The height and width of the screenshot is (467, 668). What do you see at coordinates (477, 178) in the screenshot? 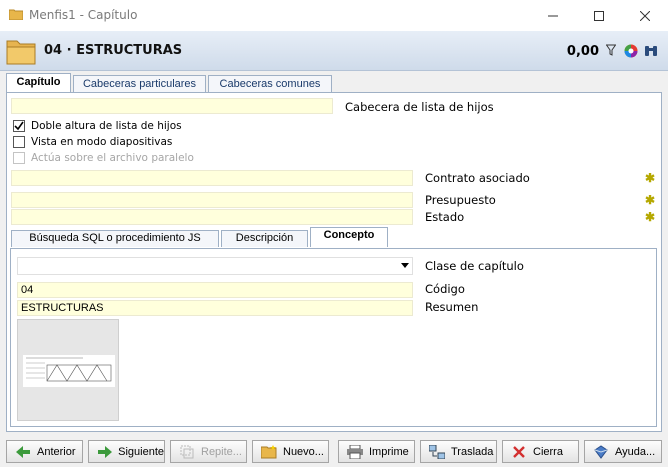
I see `contrato-label: Contrato asociado` at bounding box center [477, 178].